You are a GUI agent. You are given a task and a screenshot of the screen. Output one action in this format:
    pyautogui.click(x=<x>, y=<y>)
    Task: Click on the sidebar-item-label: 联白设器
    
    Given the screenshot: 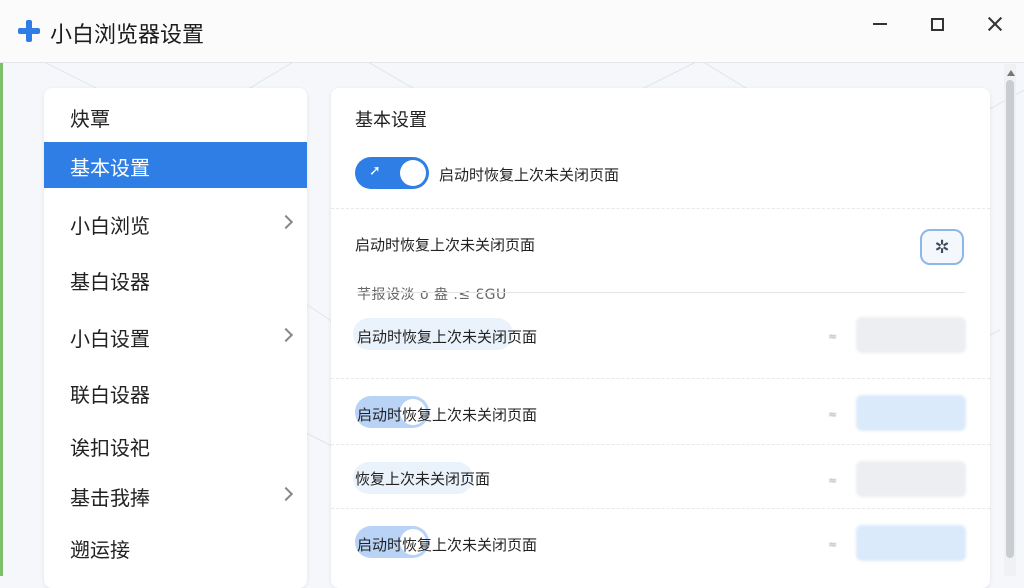 What is the action you would take?
    pyautogui.click(x=110, y=395)
    